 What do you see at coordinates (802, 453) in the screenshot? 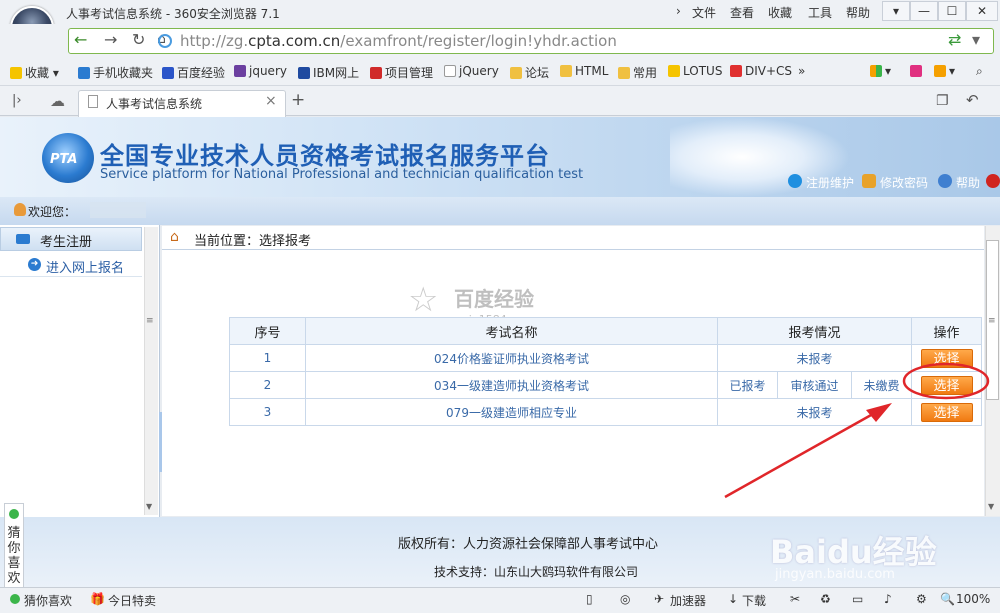
I see `annotation-arrow` at bounding box center [802, 453].